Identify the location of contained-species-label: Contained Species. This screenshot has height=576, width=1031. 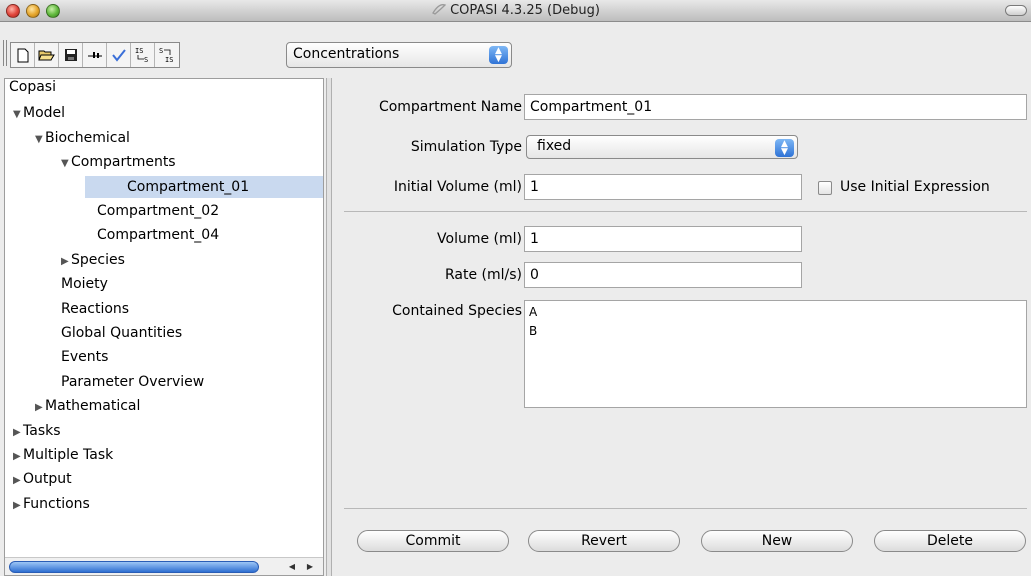
(457, 311).